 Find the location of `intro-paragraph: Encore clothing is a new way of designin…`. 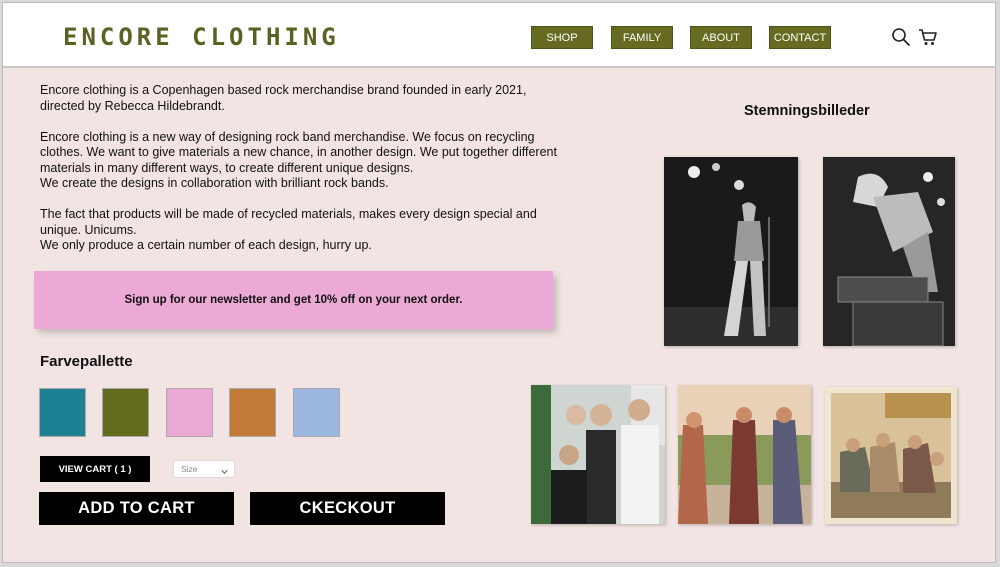

intro-paragraph: Encore clothing is a new way of designin… is located at coordinates (298, 160).